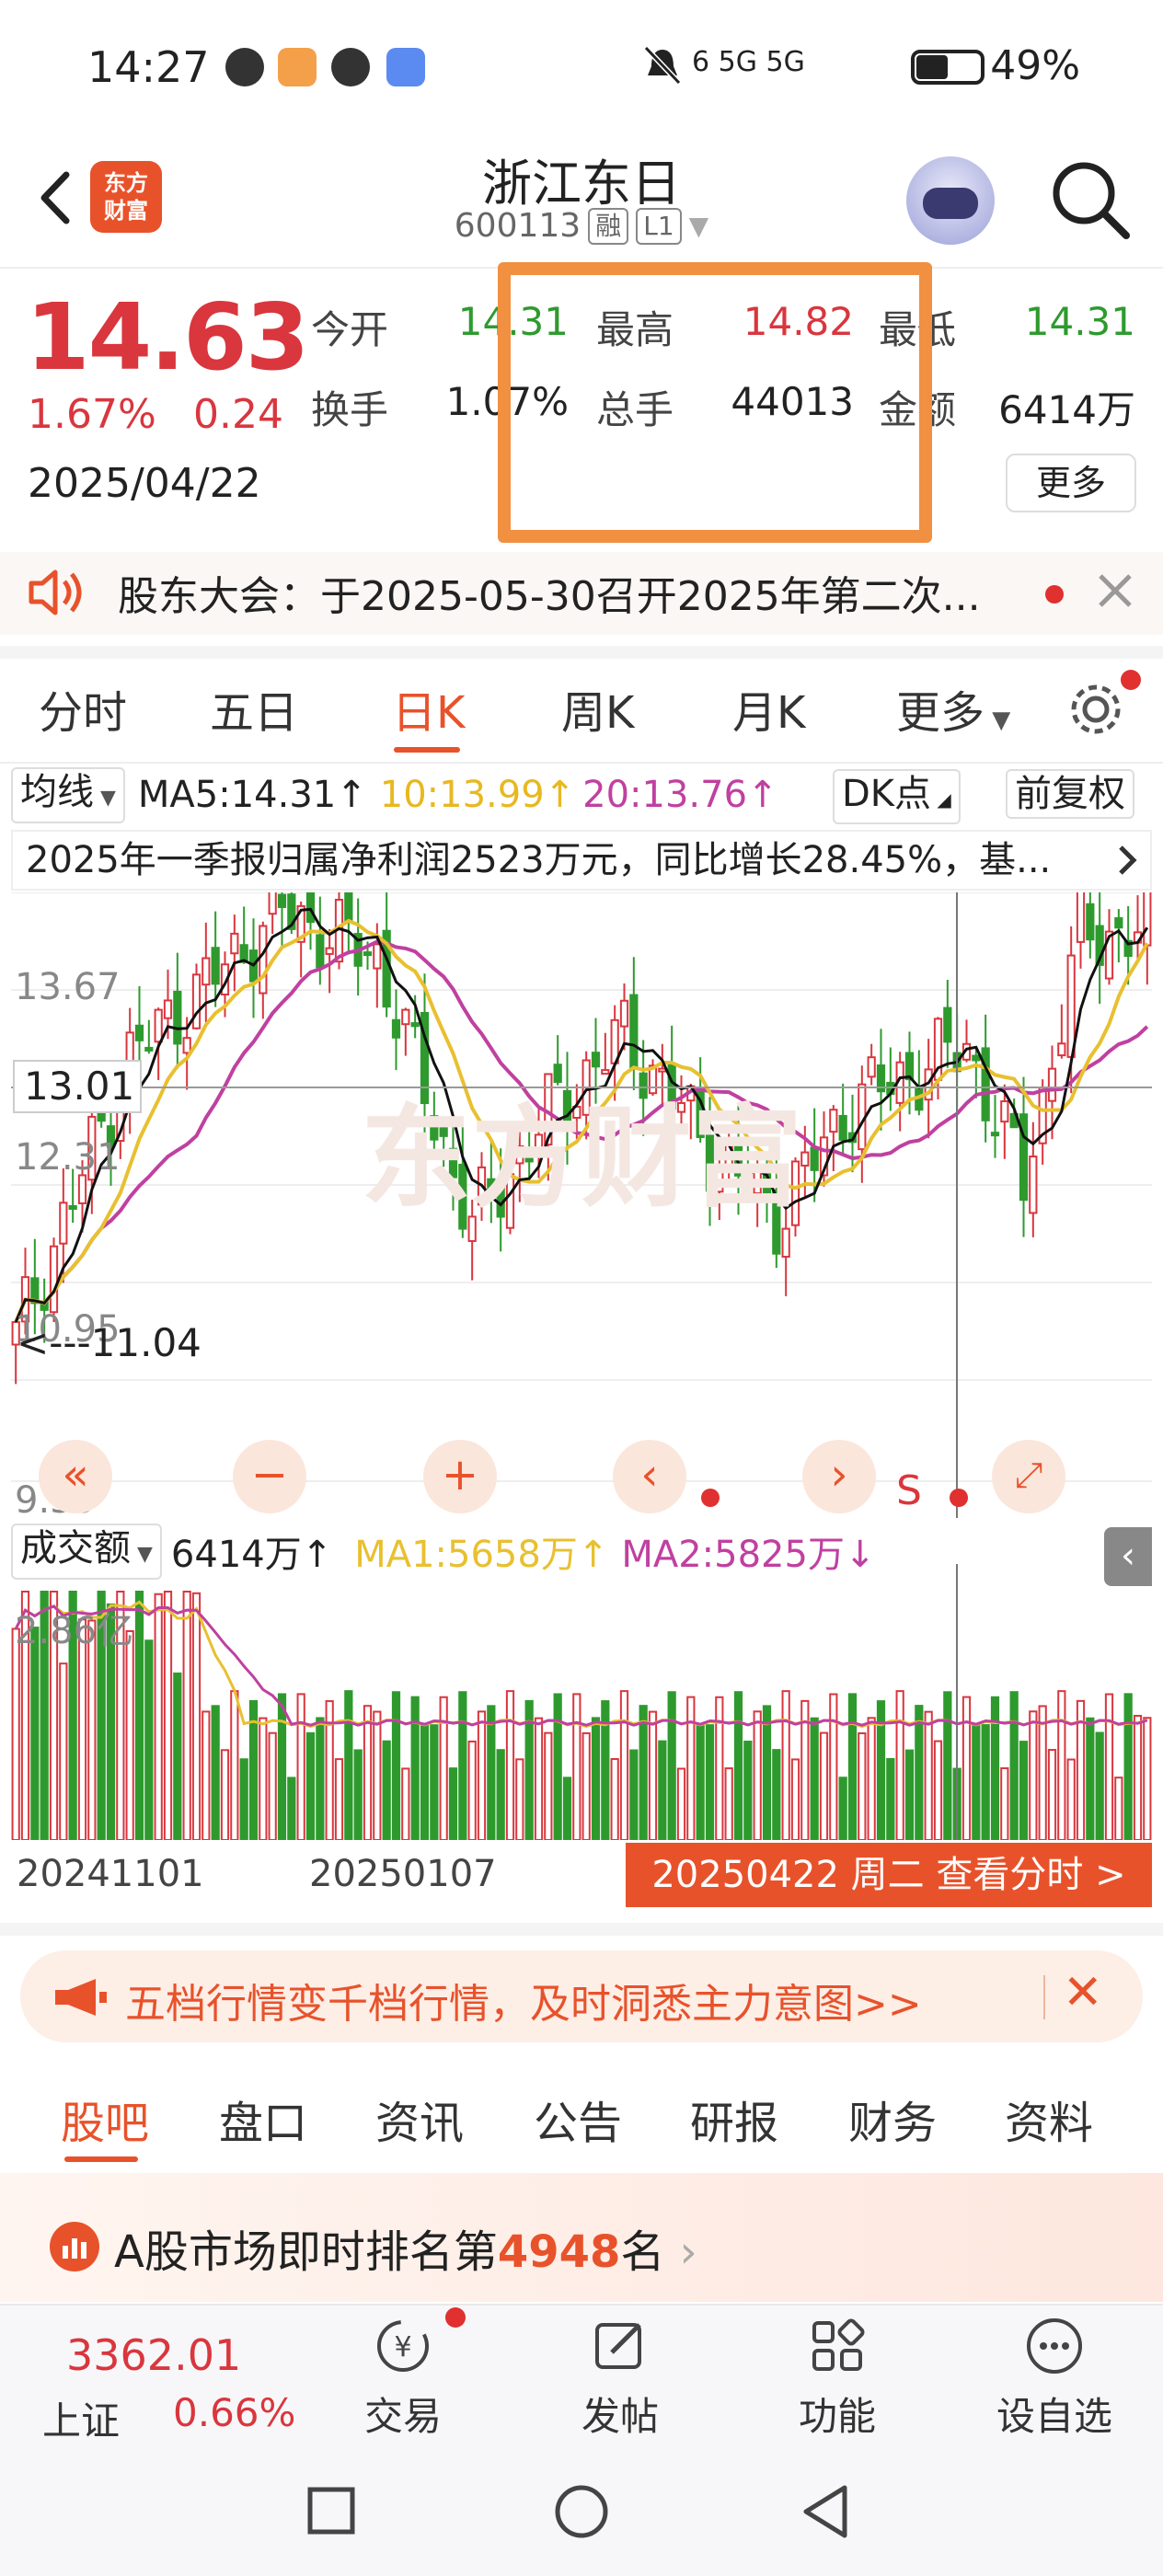 The width and height of the screenshot is (1163, 2576). What do you see at coordinates (578, 2119) in the screenshot?
I see `tab-announcements: 公告` at bounding box center [578, 2119].